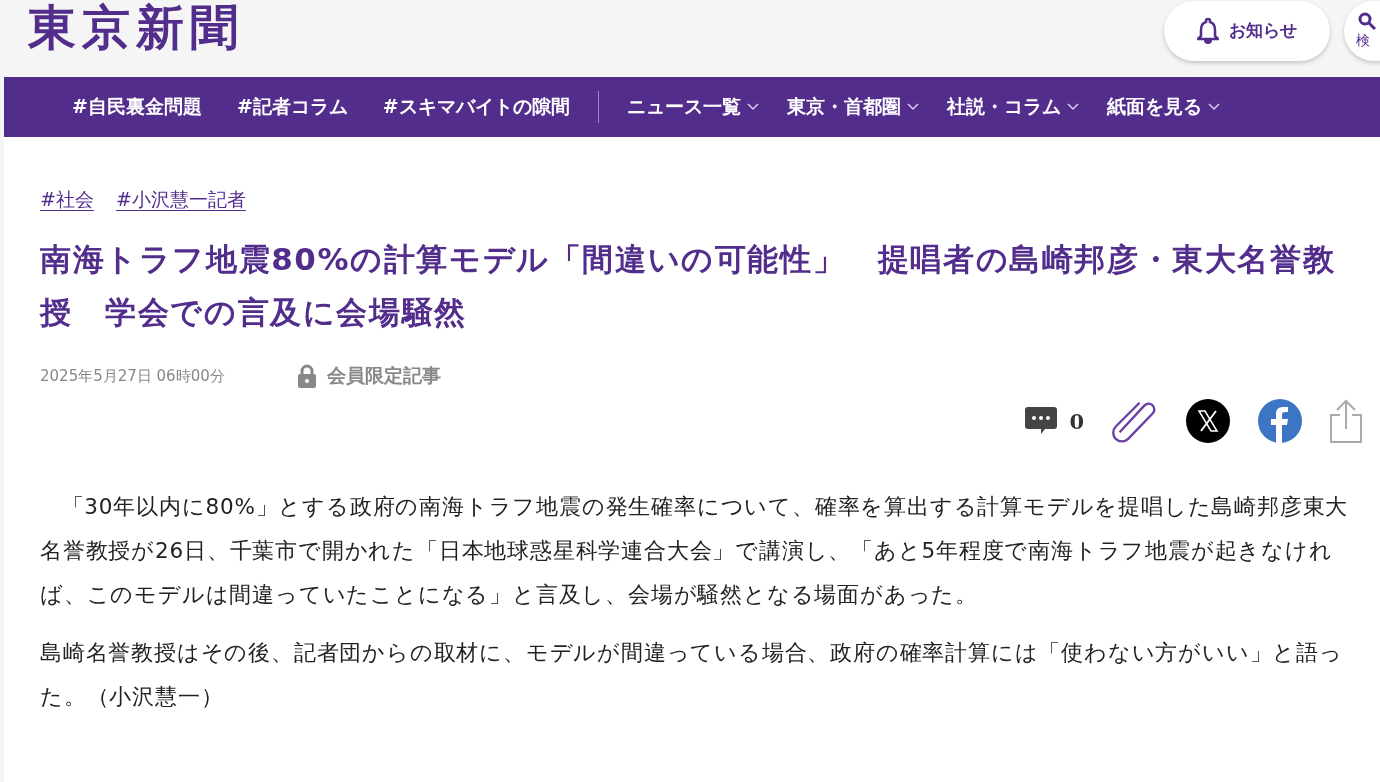 This screenshot has height=782, width=1380. What do you see at coordinates (476, 107) in the screenshot?
I see `nav-tag-link: #スキマバイトの隙間` at bounding box center [476, 107].